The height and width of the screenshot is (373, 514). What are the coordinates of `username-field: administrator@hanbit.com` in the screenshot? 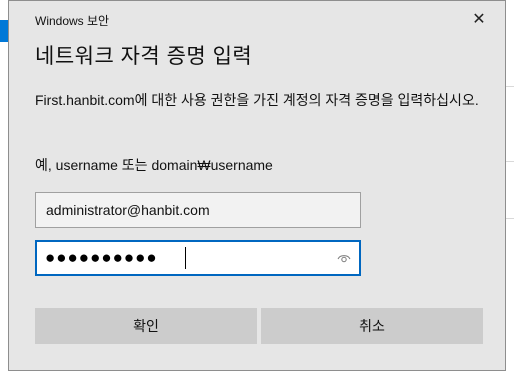 It's located at (198, 210).